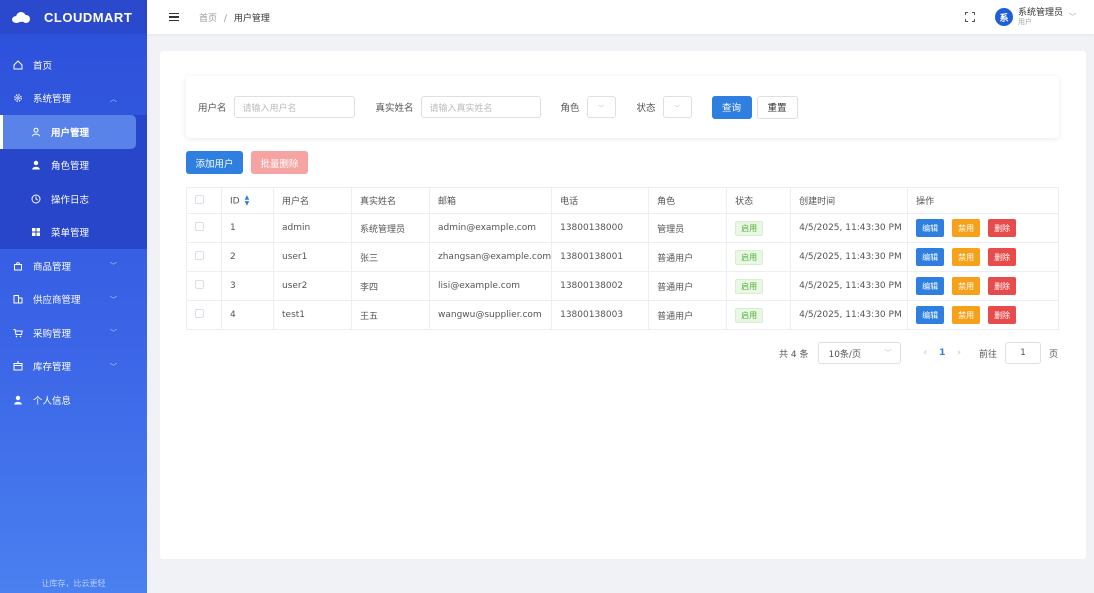  What do you see at coordinates (759, 200) in the screenshot?
I see `col-status: 状态` at bounding box center [759, 200].